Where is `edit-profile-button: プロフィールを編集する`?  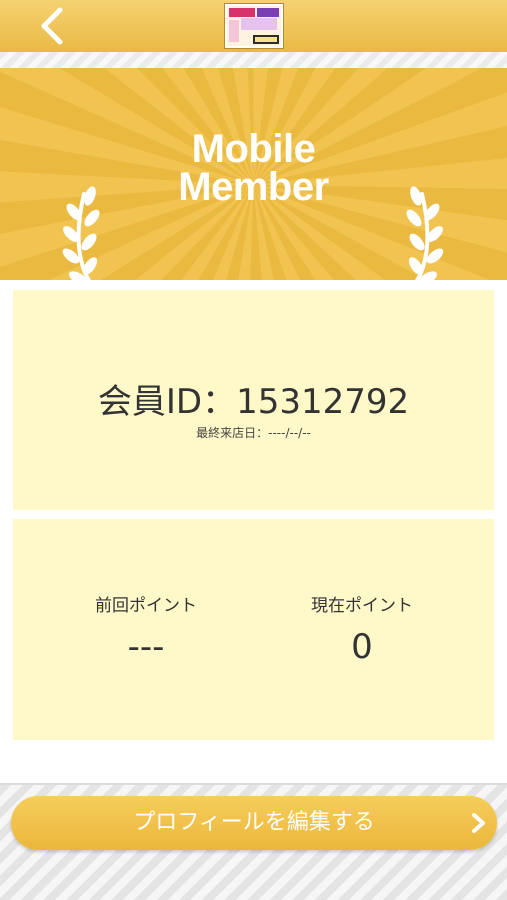
edit-profile-button: プロフィールを編集する is located at coordinates (254, 823).